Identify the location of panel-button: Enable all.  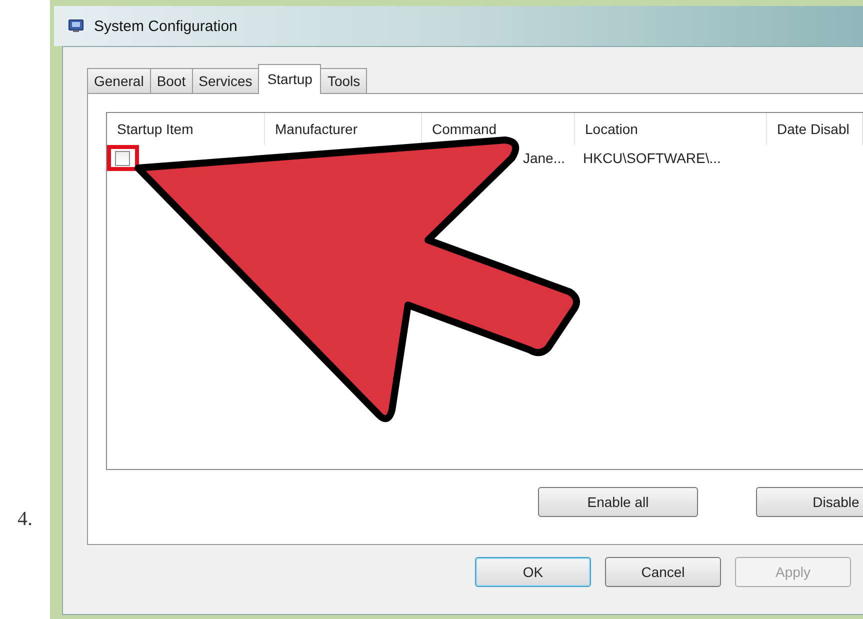
(618, 502).